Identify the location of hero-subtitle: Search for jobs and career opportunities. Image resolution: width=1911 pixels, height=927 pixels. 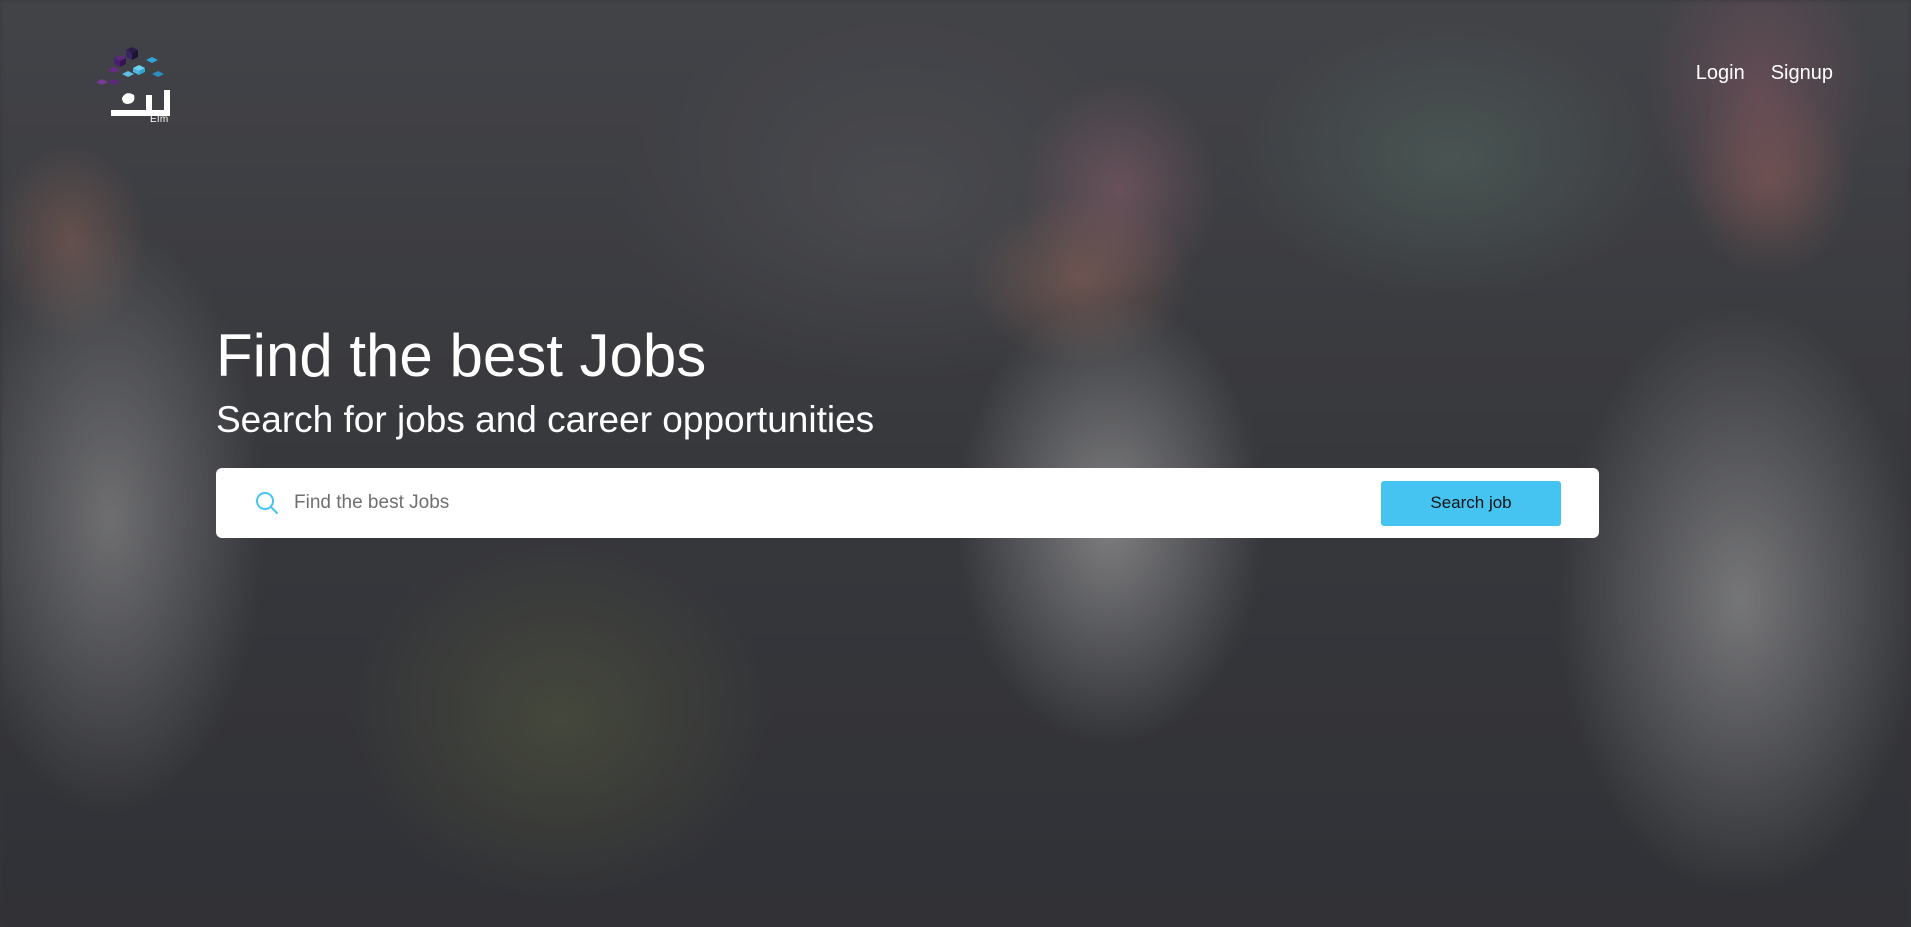
(545, 419).